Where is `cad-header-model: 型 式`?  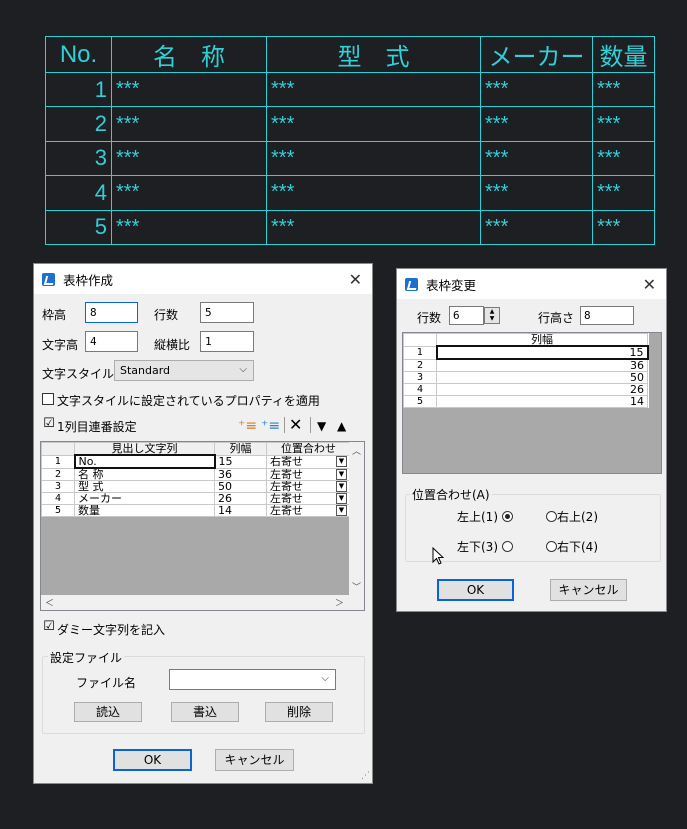 cad-header-model: 型 式 is located at coordinates (373, 54).